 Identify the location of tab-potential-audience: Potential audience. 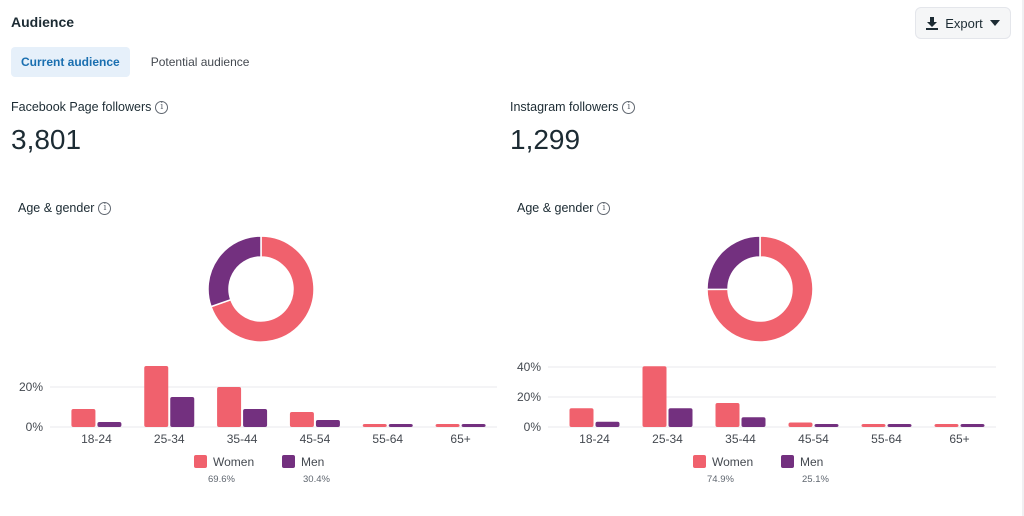
(200, 62).